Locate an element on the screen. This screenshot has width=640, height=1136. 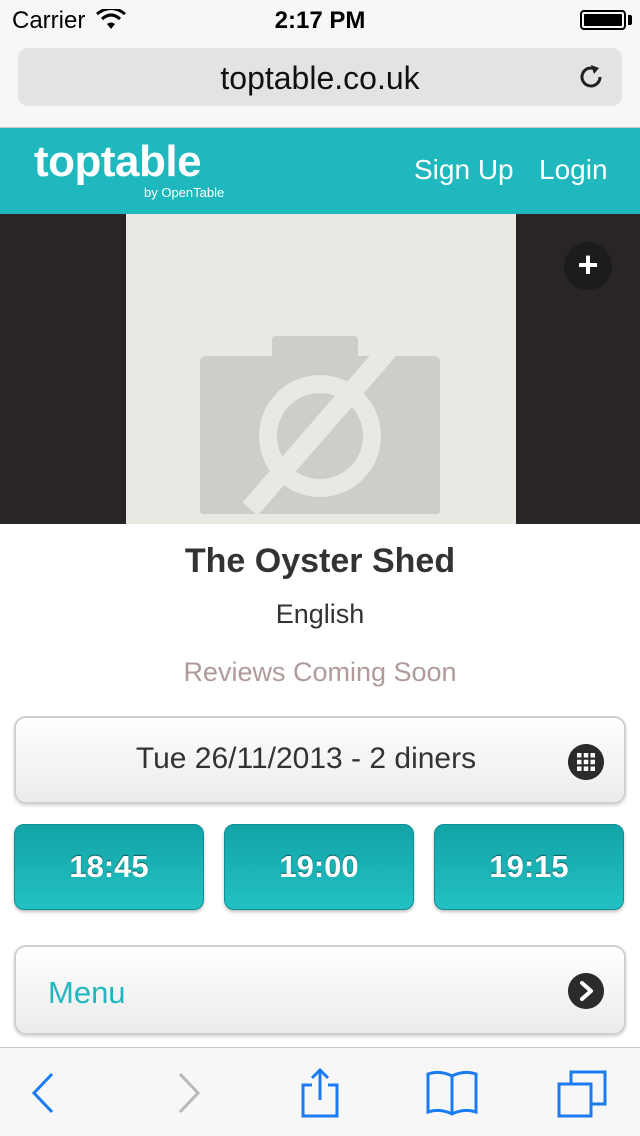
date-diners-text: Tue 26/11/2013 - 2 diners is located at coordinates (306, 758).